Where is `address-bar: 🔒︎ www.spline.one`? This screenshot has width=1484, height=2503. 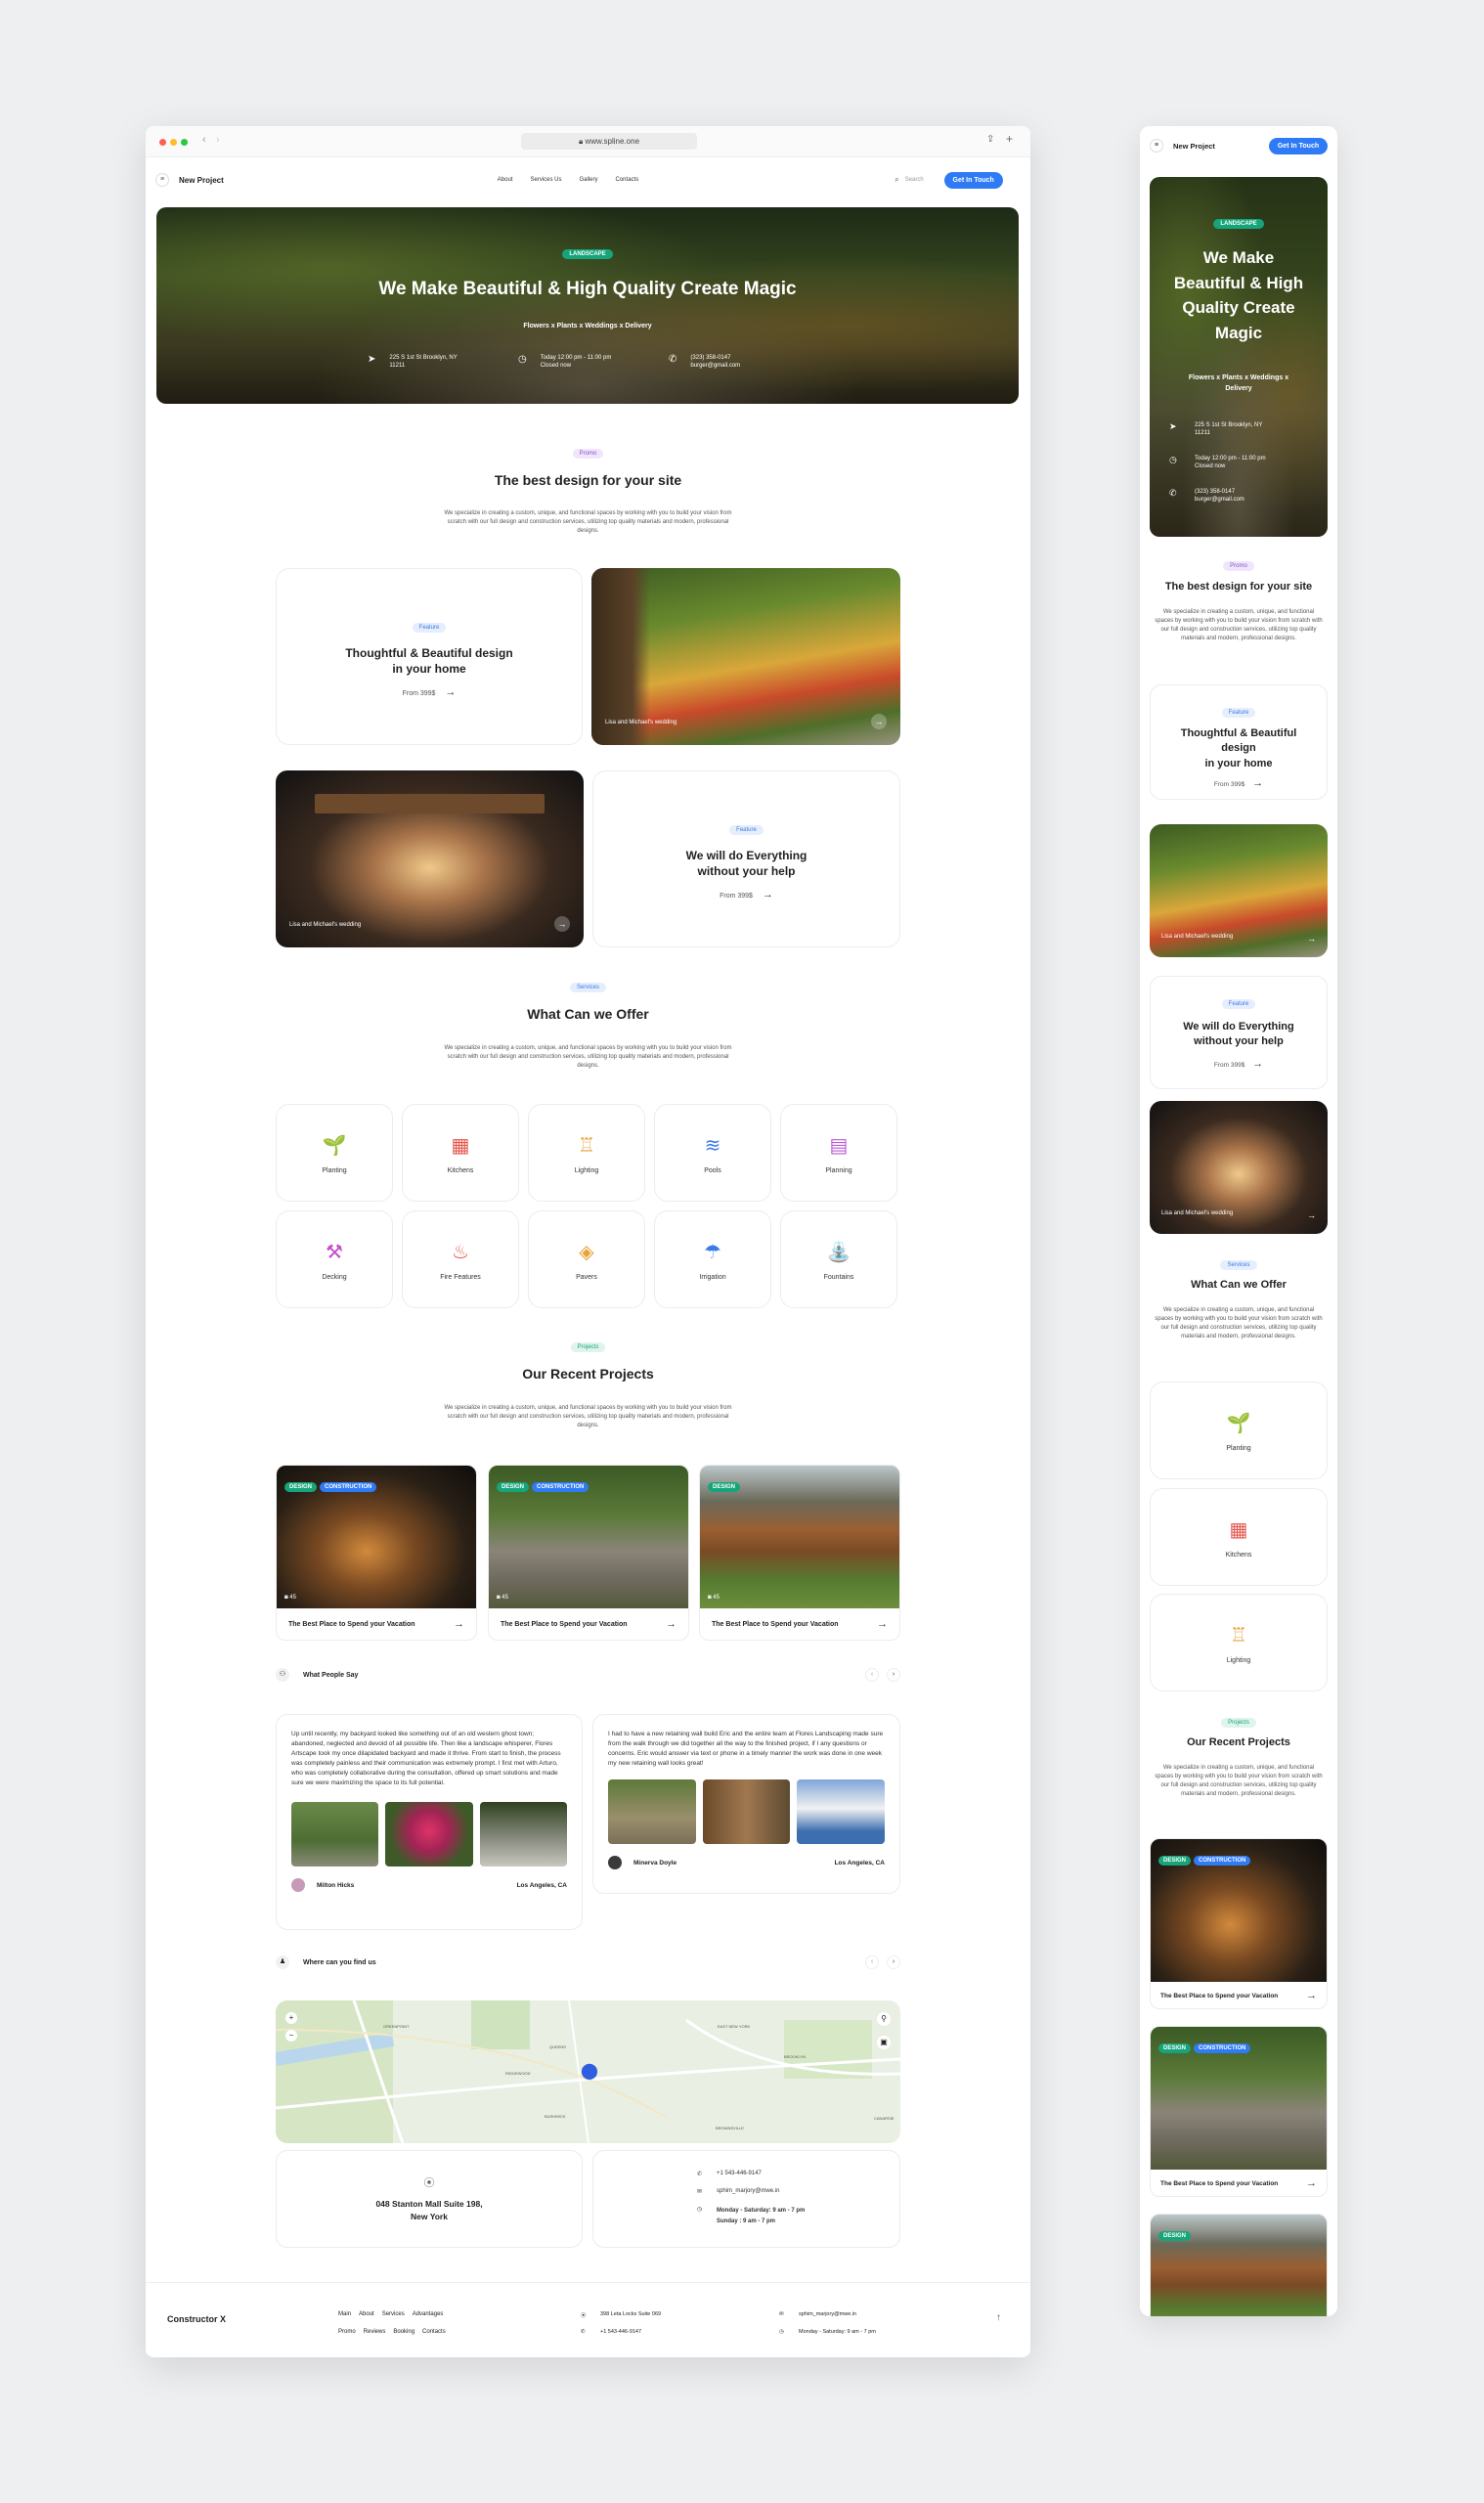
address-bar: 🔒︎ www.spline.one is located at coordinates (609, 141).